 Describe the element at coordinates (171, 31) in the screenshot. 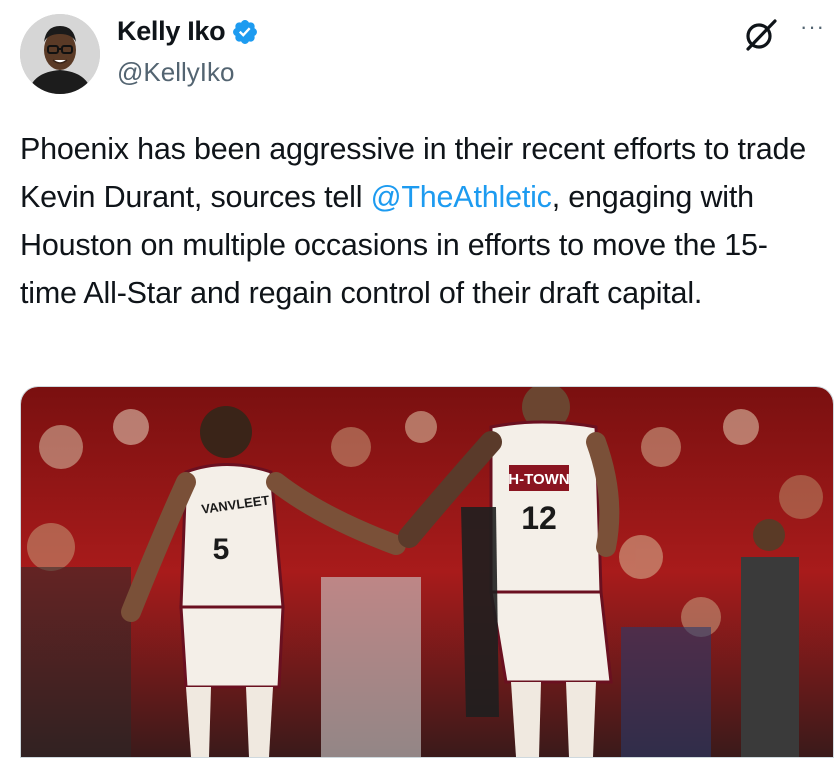

I see `author-display-name: Kelly Iko` at that location.